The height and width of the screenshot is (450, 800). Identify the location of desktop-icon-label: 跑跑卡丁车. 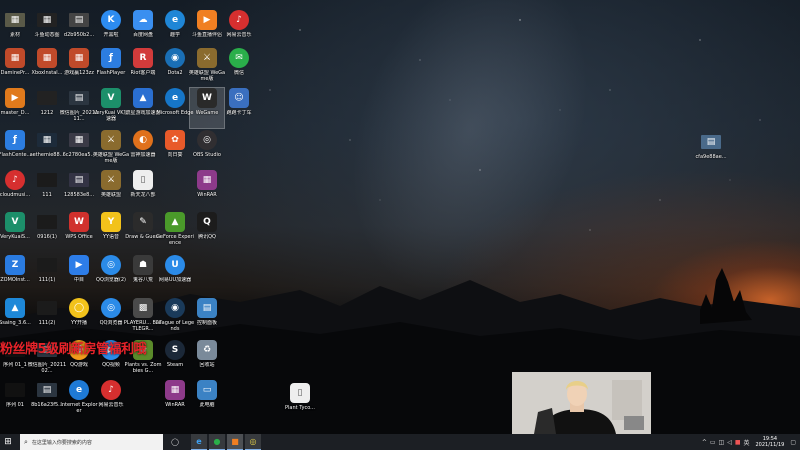
(239, 113).